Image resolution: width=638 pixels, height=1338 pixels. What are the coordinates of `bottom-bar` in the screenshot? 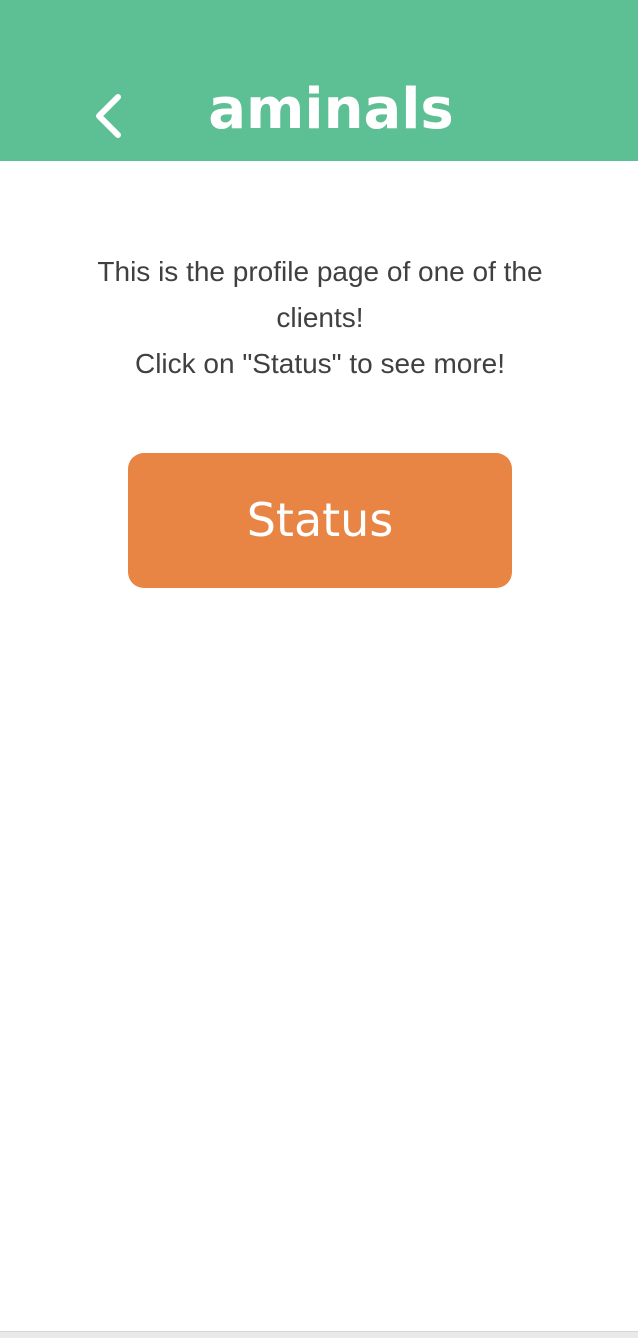 It's located at (319, 1334).